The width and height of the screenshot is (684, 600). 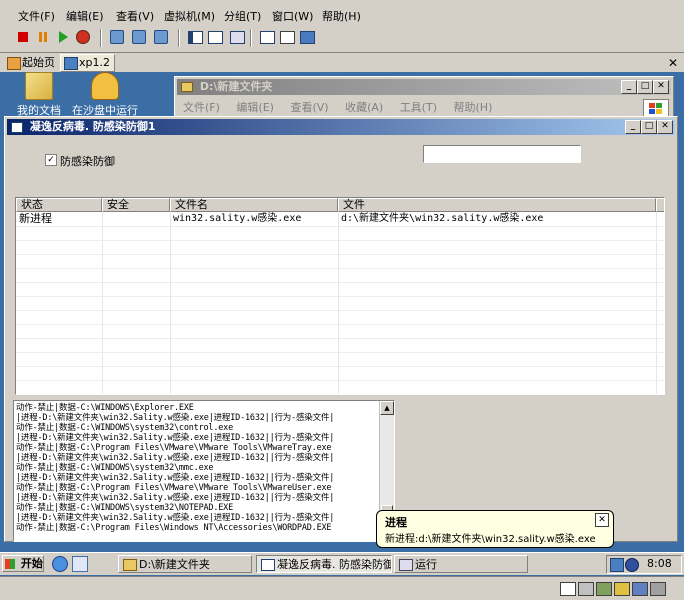 What do you see at coordinates (10, 564) in the screenshot?
I see `windows-logo-icon` at bounding box center [10, 564].